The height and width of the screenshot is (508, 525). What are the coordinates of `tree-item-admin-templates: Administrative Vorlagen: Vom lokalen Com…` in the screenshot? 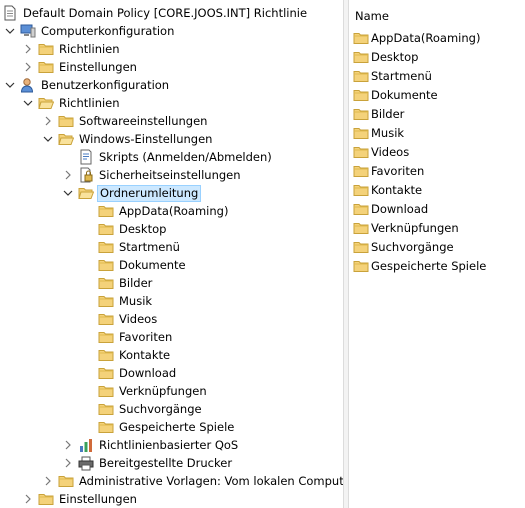 It's located at (192, 481).